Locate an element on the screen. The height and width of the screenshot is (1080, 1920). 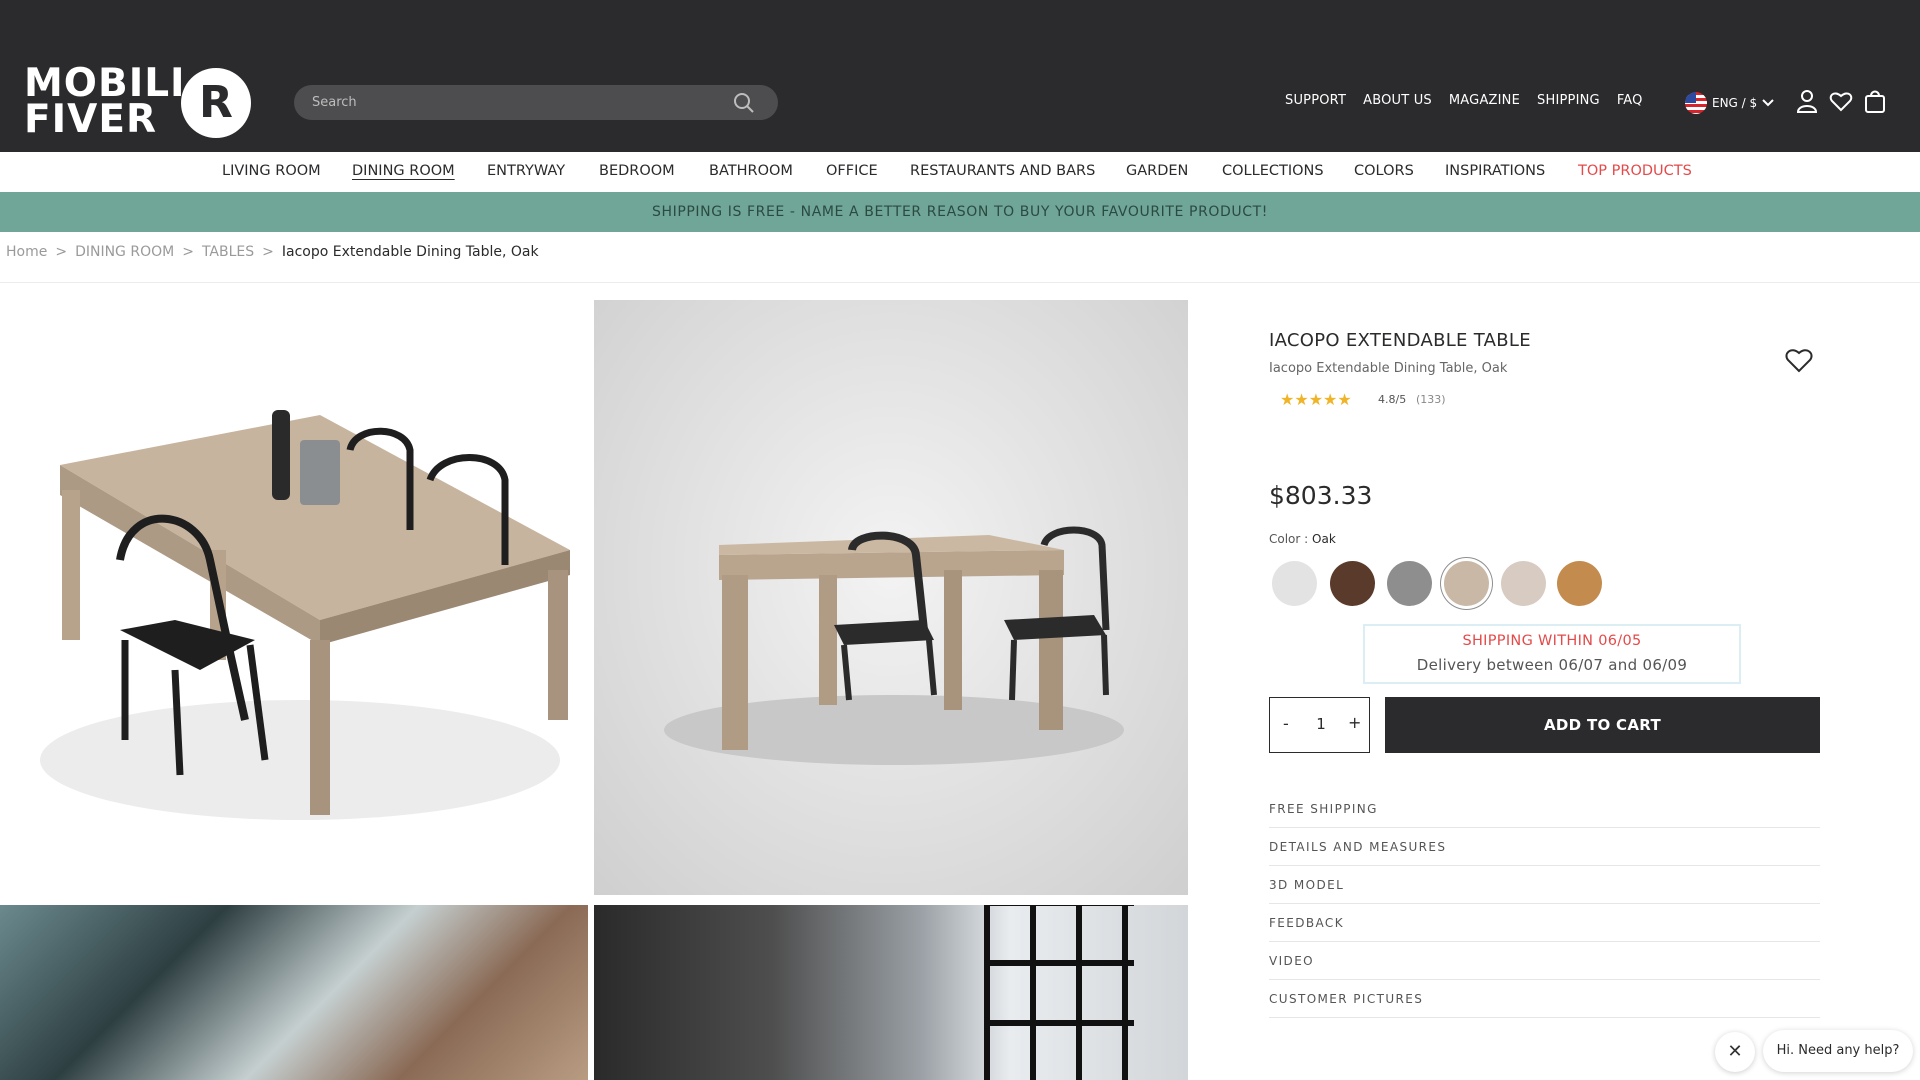
color-value: Oak is located at coordinates (1324, 539).